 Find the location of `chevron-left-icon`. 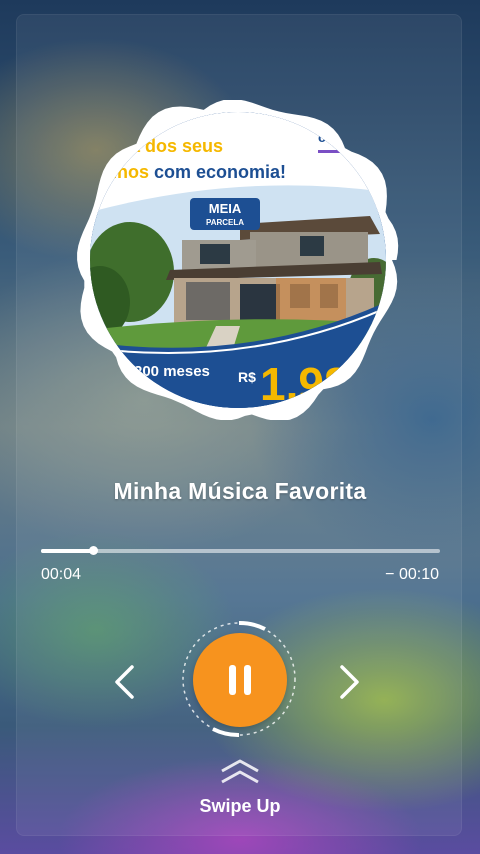

chevron-left-icon is located at coordinates (124, 682).